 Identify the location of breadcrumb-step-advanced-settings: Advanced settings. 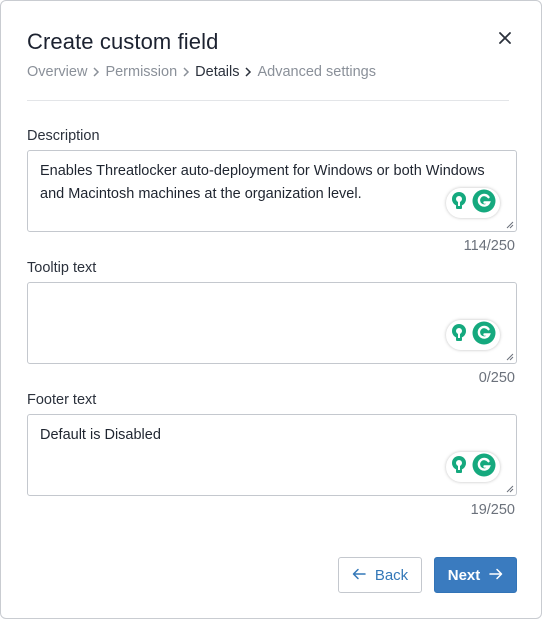
(316, 72).